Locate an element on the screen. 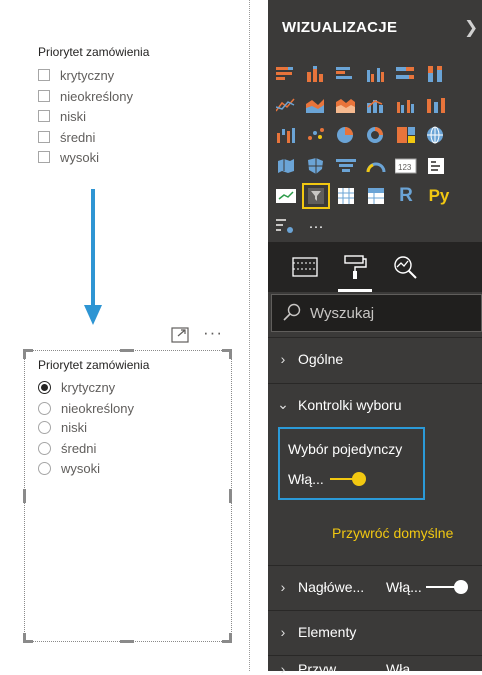 The image size is (482, 675). chevron-down-icon: ⌄ is located at coordinates (283, 404).